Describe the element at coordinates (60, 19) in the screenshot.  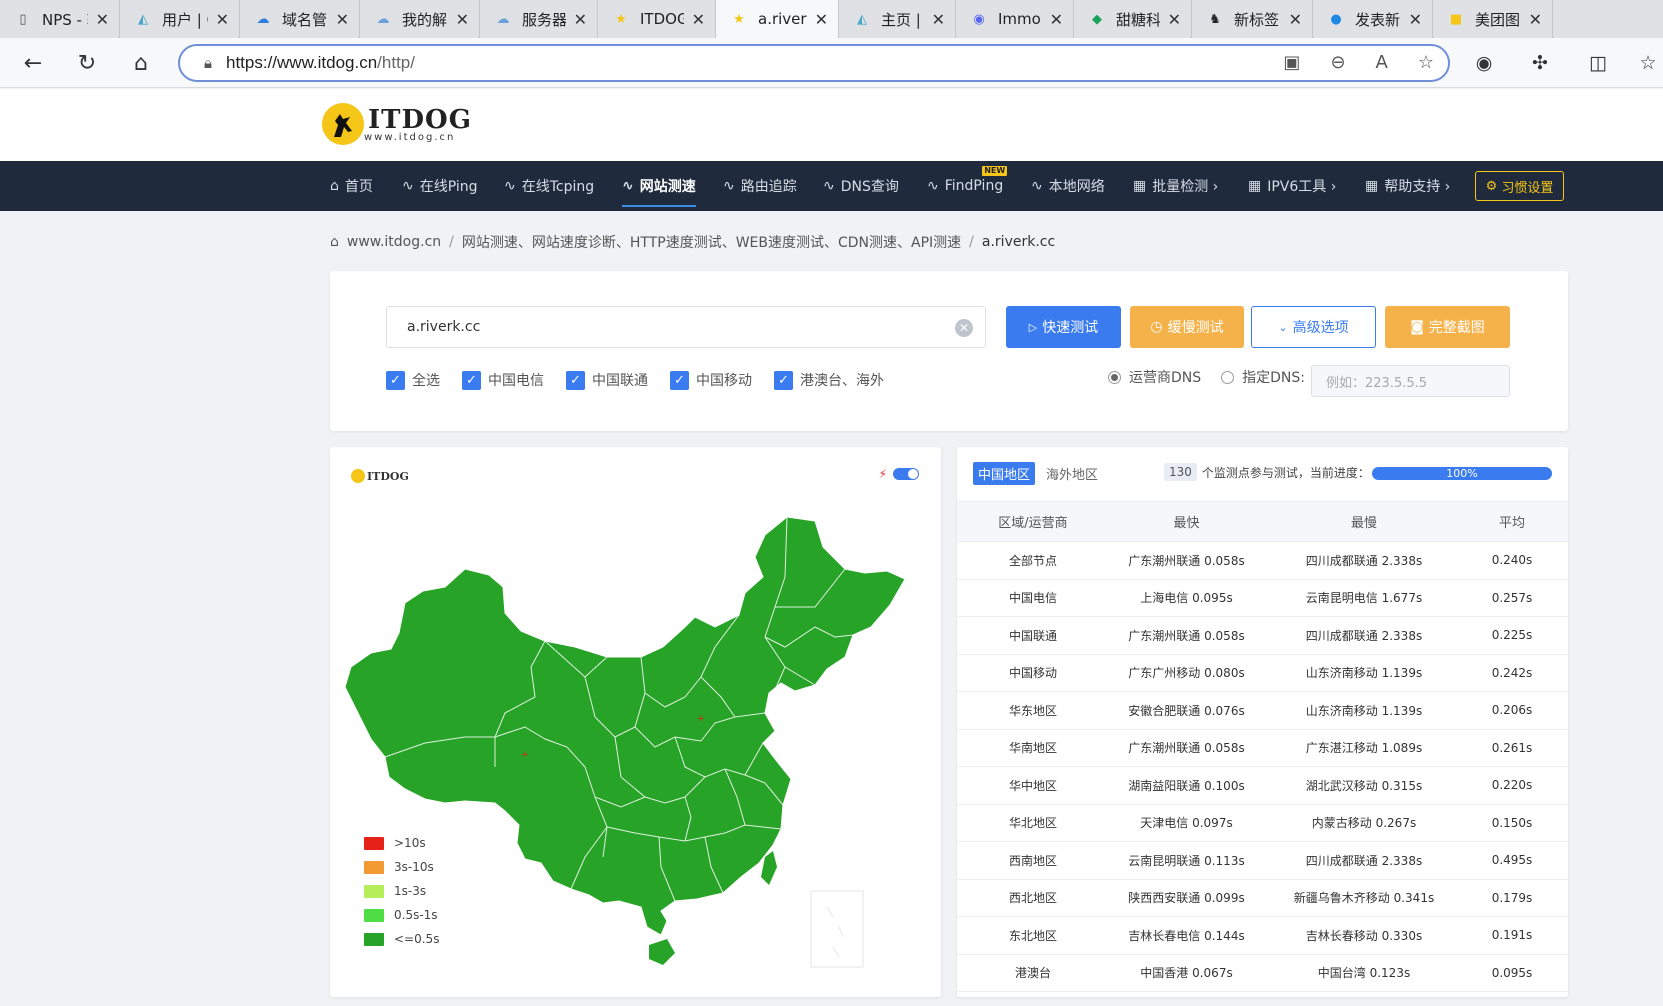
I see `browser-tab: ▯NPS - 轻✕` at that location.